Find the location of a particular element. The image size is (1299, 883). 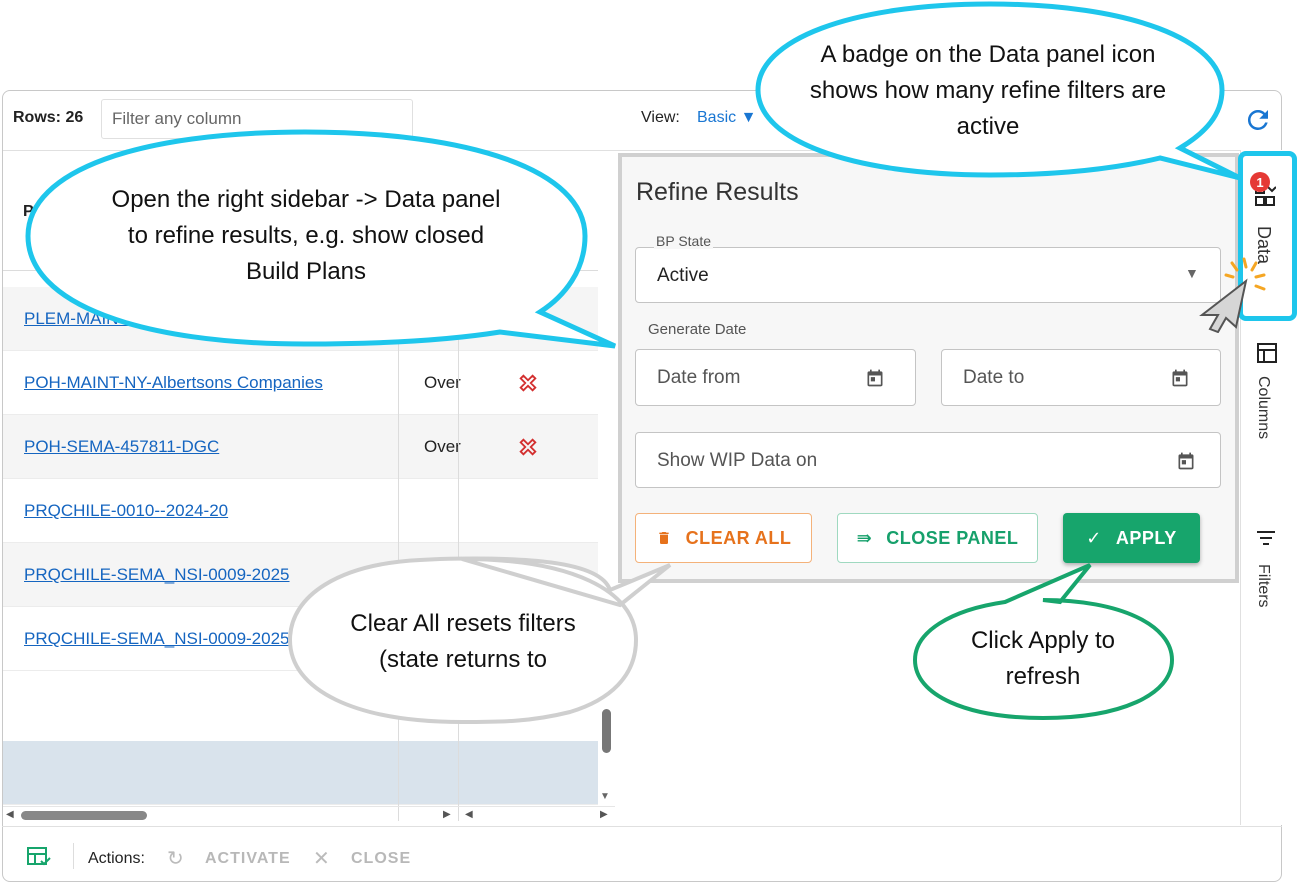

row-name-link: PRQCHILE-0010--2024-20 is located at coordinates (126, 511).